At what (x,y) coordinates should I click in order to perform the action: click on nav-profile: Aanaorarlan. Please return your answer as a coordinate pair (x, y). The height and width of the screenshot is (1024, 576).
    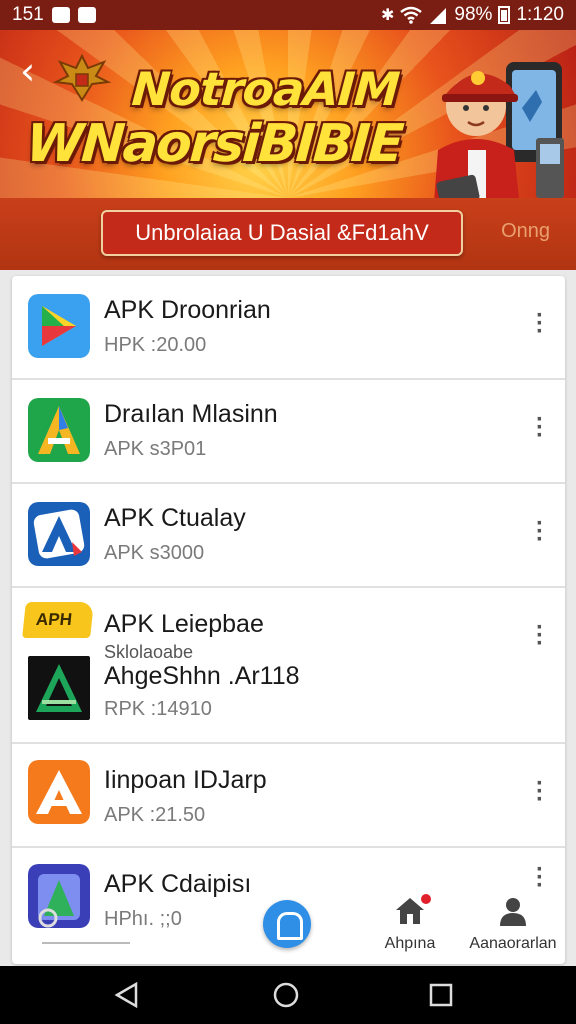
    Looking at the image, I should click on (513, 924).